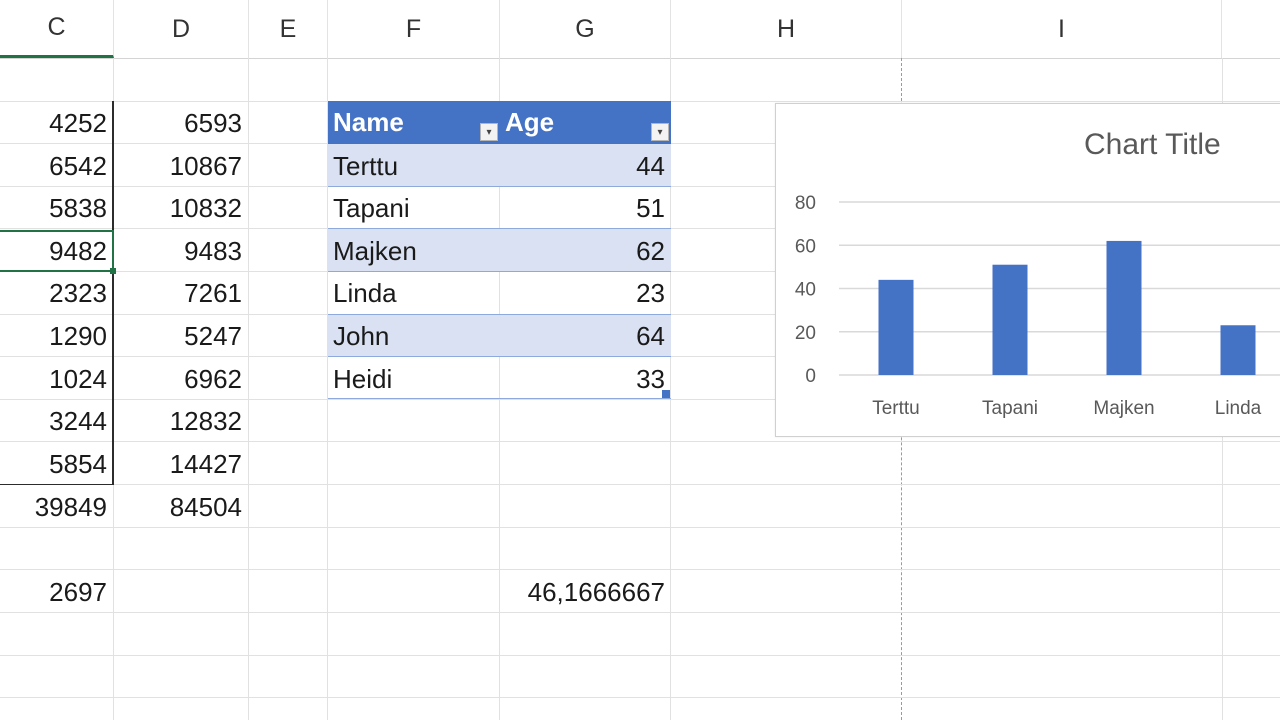  I want to click on chart-bar-majken, so click(1124, 307).